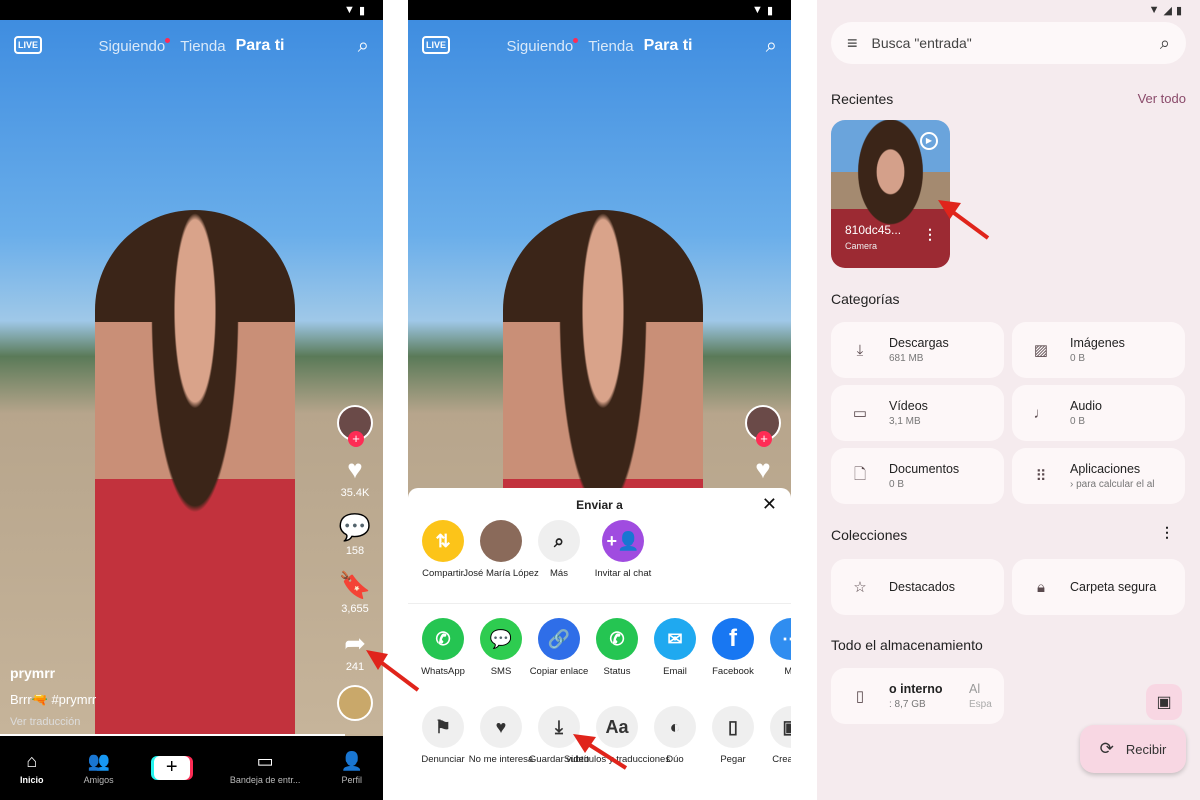  I want to click on username: prymrr, so click(32, 673).